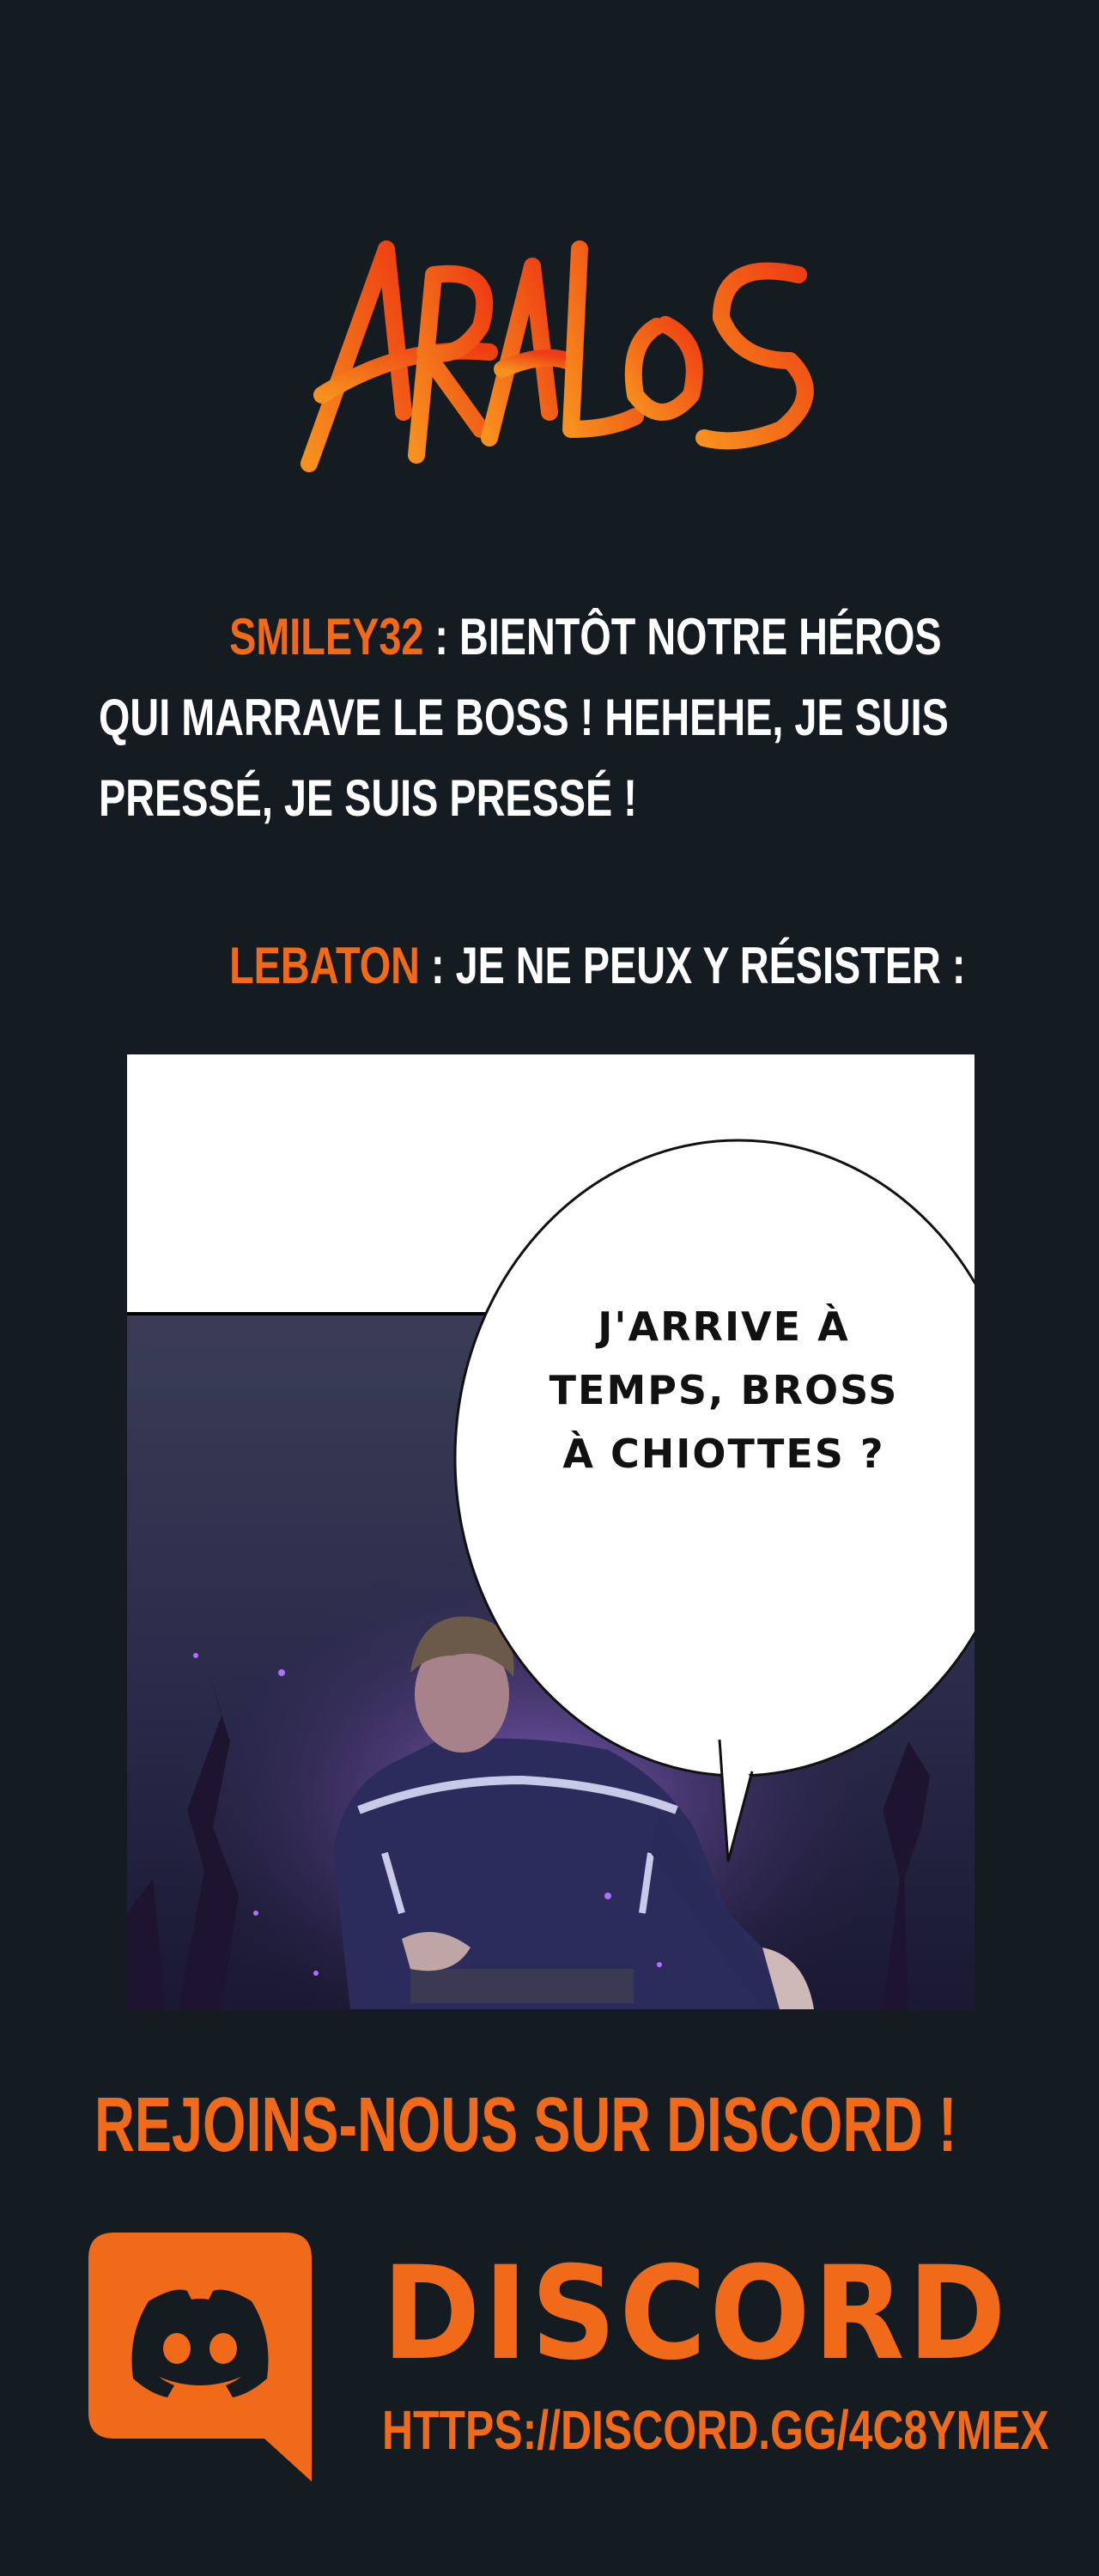 The width and height of the screenshot is (1099, 2576). Describe the element at coordinates (696, 2314) in the screenshot. I see `discord-wordmark: DISCORD` at that location.